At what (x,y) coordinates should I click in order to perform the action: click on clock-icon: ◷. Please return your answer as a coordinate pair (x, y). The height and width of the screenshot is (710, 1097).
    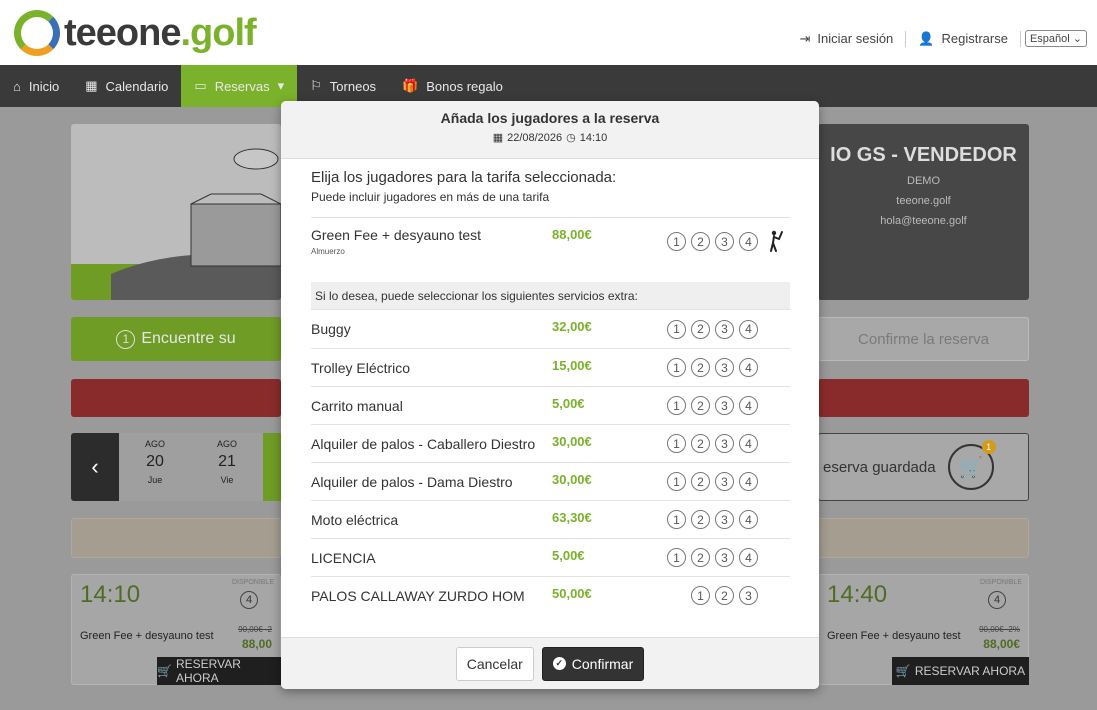
    Looking at the image, I should click on (571, 138).